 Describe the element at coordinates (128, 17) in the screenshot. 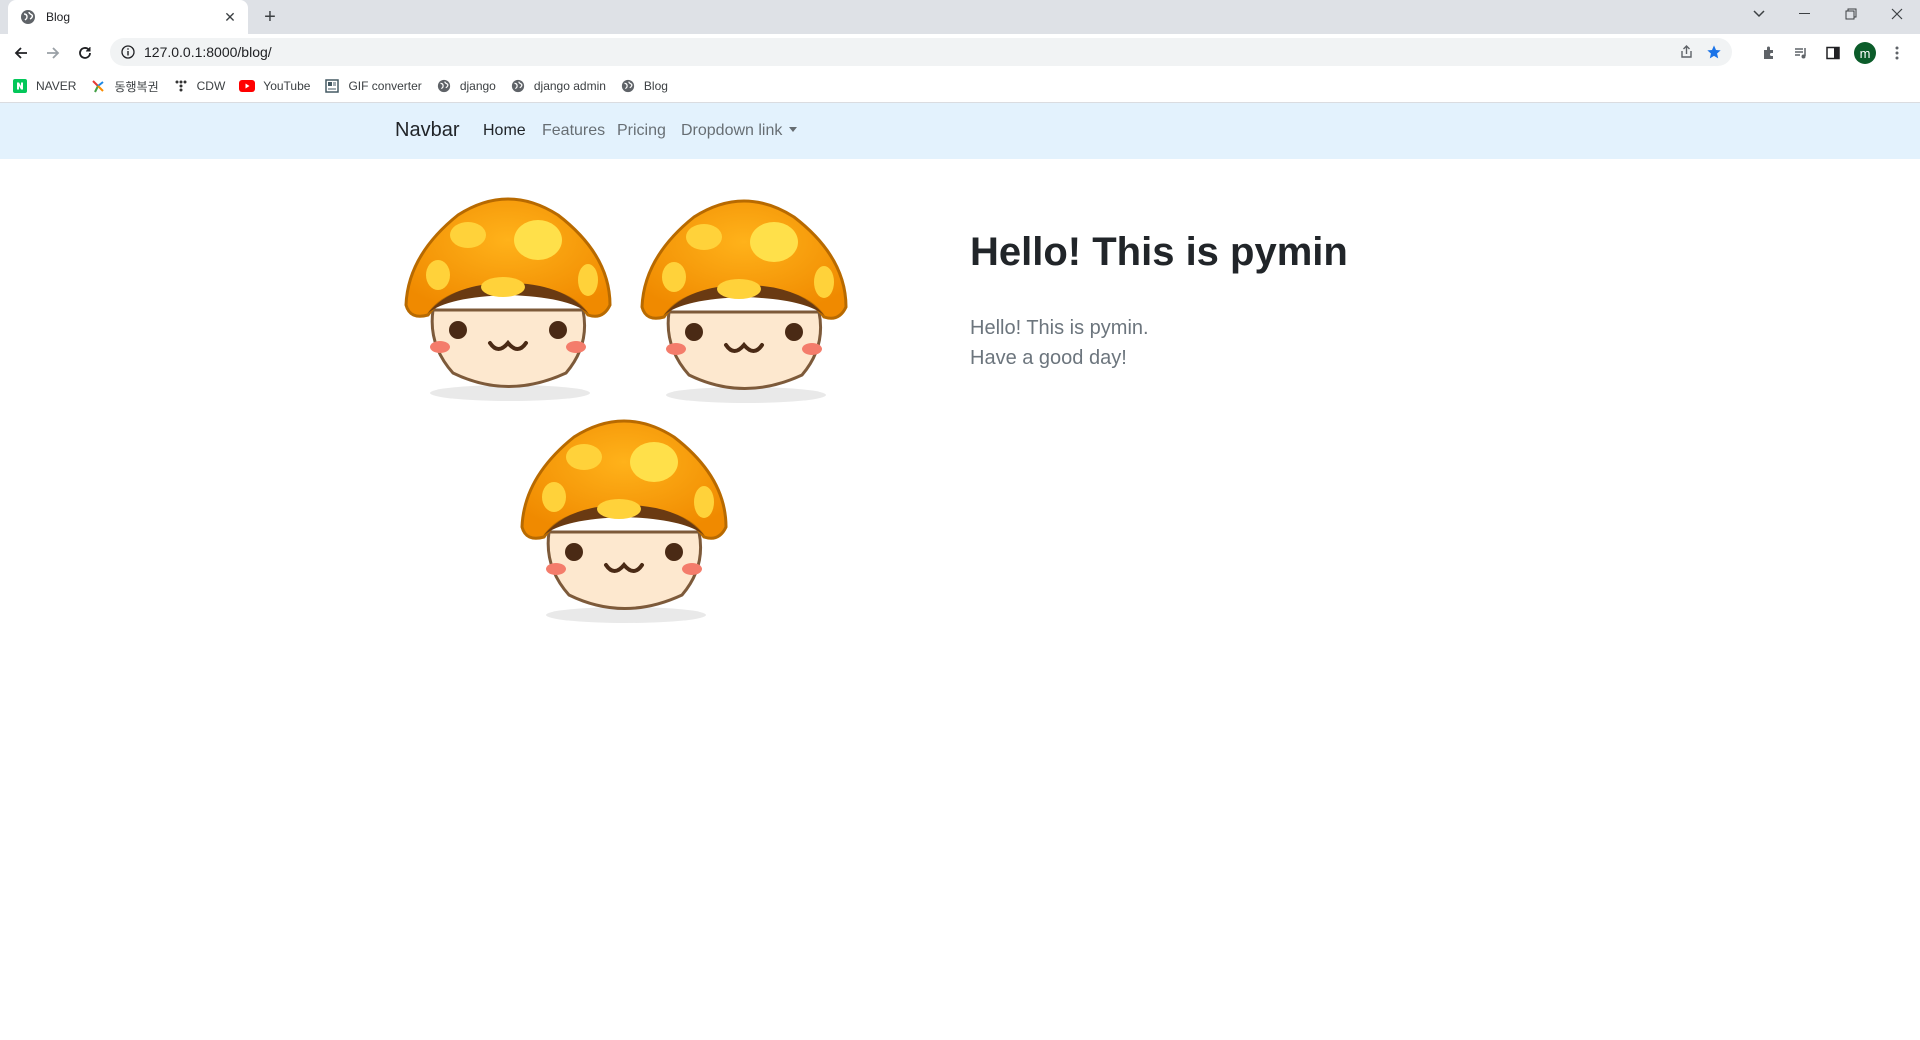

I see `tab-blog: Blog ✕` at that location.